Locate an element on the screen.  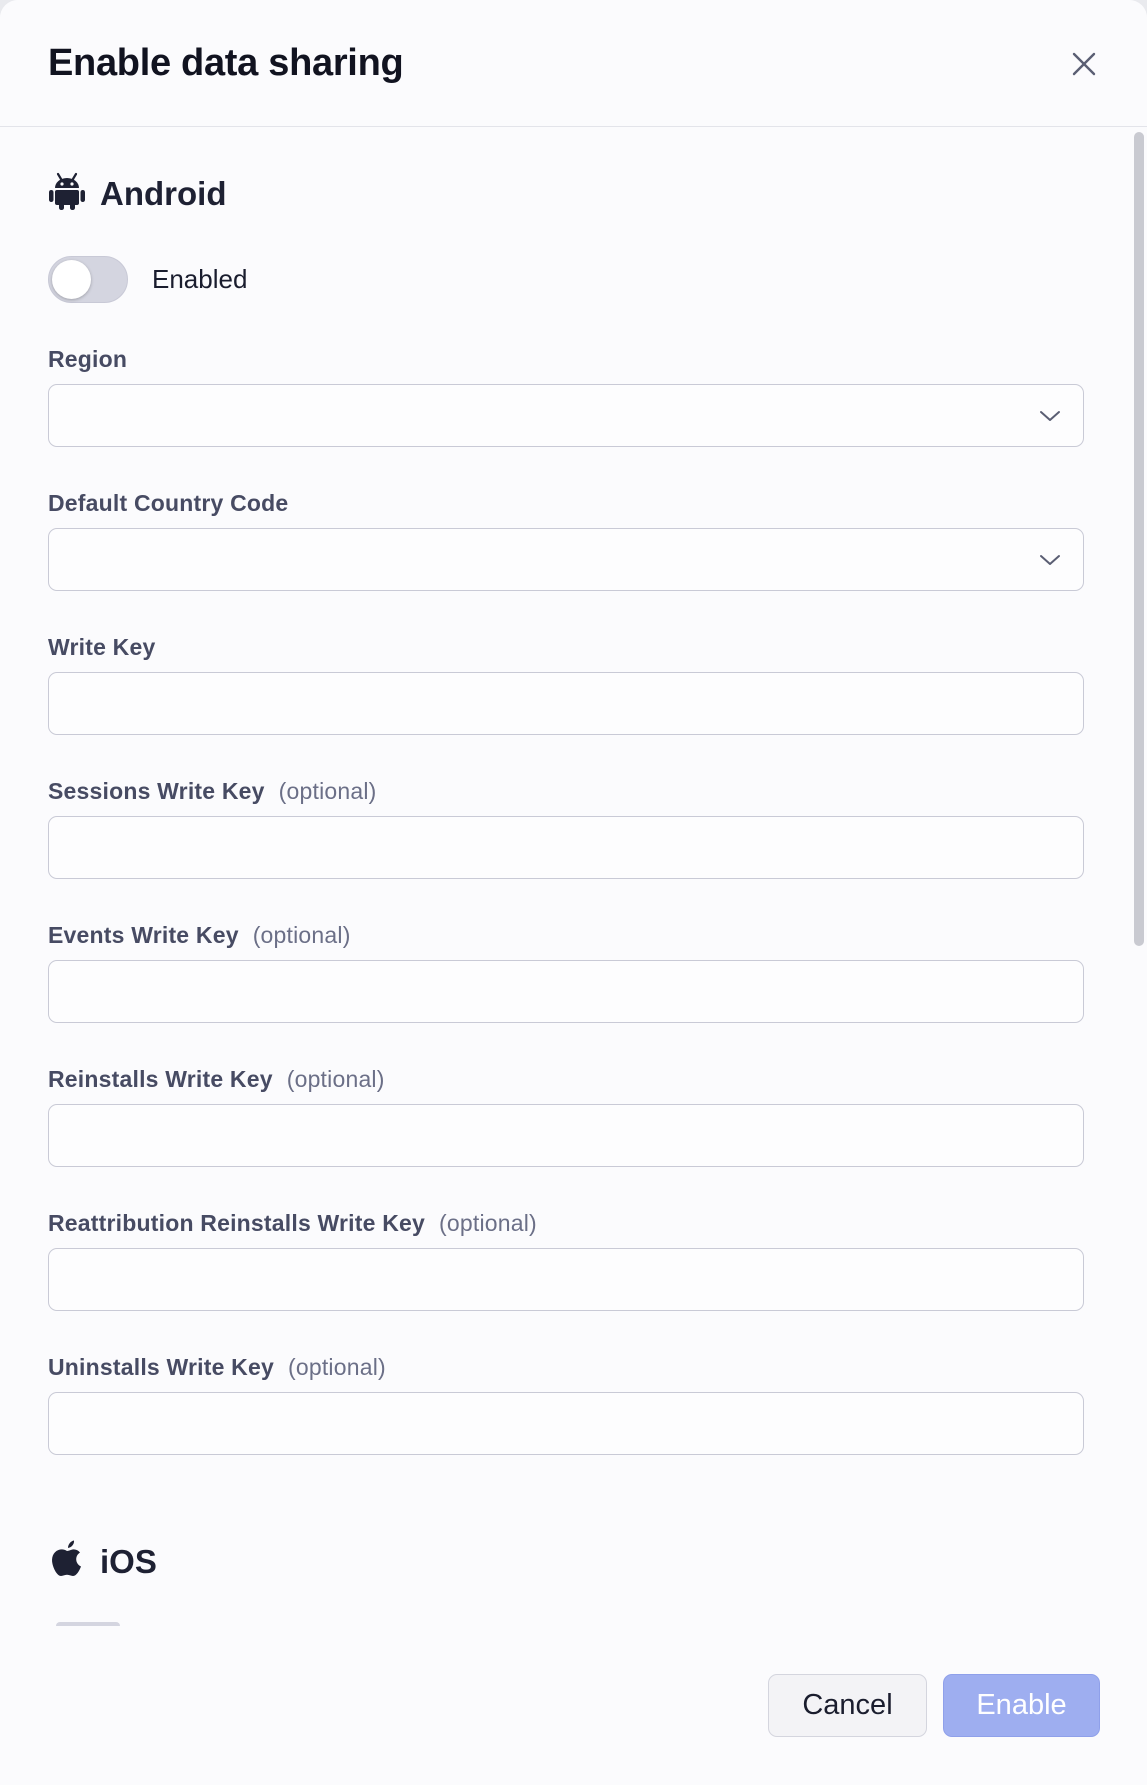
events-write-key-label: Events Write Key (optional) is located at coordinates (199, 935).